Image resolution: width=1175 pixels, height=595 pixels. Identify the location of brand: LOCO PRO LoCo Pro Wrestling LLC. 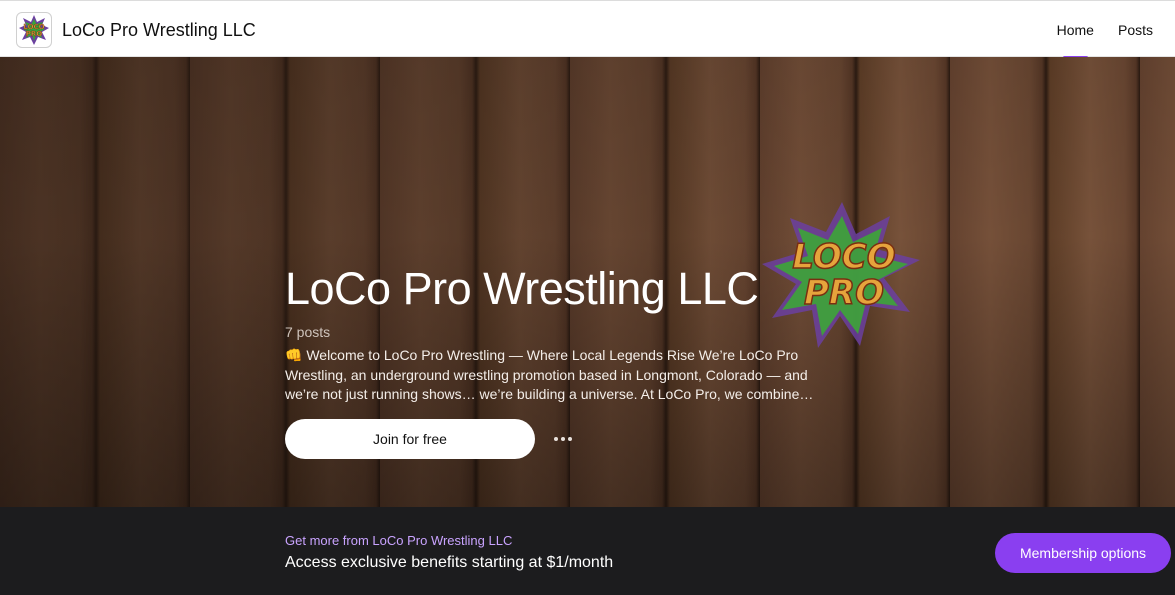
(136, 30).